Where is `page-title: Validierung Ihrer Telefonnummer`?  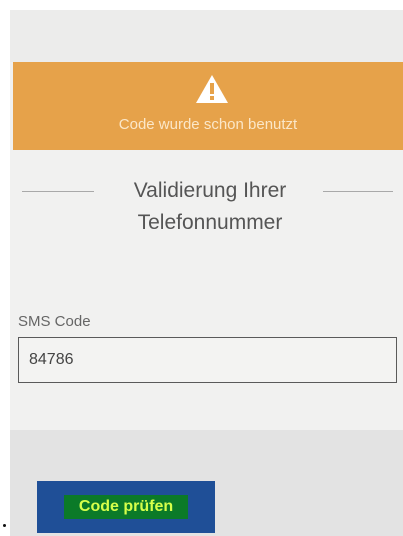
page-title: Validierung Ihrer Telefonnummer is located at coordinates (210, 207).